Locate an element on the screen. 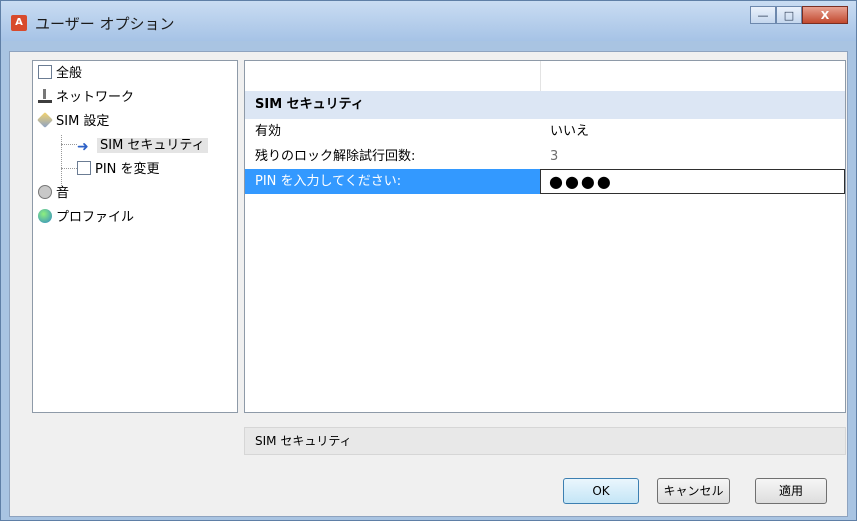  grid-row-unlock-attempts: 残りのロック解除試行回数: 3 is located at coordinates (545, 156).